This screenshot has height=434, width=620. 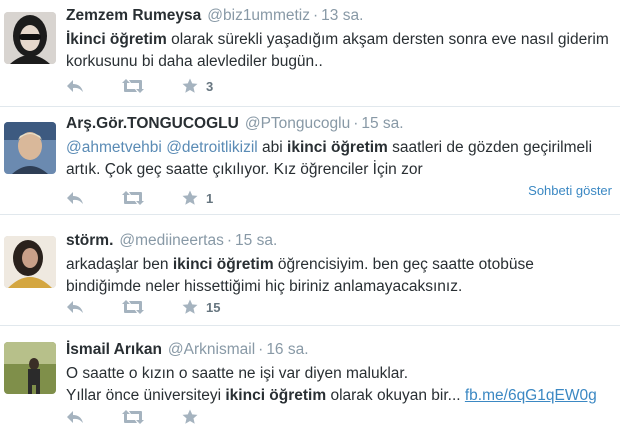 I want to click on tweet-text-part: abi, so click(x=272, y=147).